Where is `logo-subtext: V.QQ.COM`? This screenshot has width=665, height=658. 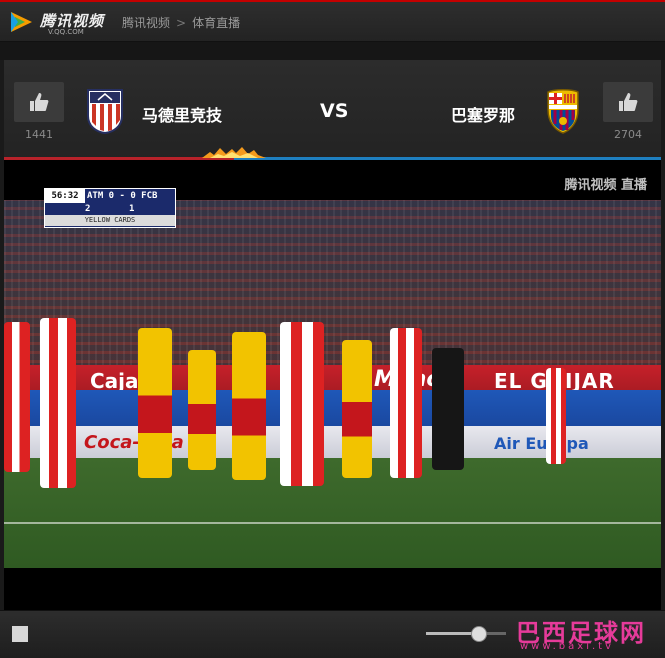 logo-subtext: V.QQ.COM is located at coordinates (66, 32).